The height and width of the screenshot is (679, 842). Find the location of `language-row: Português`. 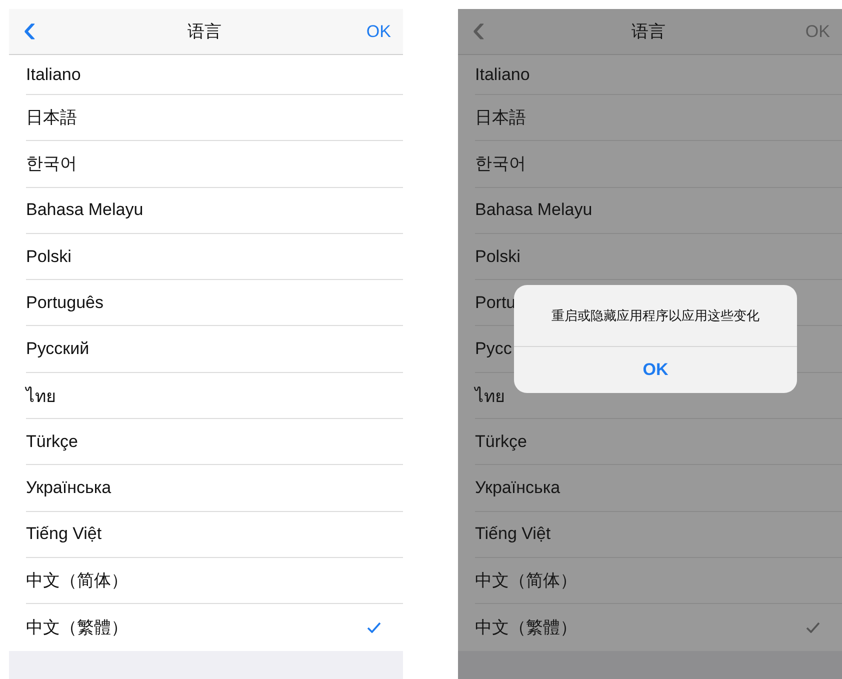

language-row: Português is located at coordinates (214, 303).